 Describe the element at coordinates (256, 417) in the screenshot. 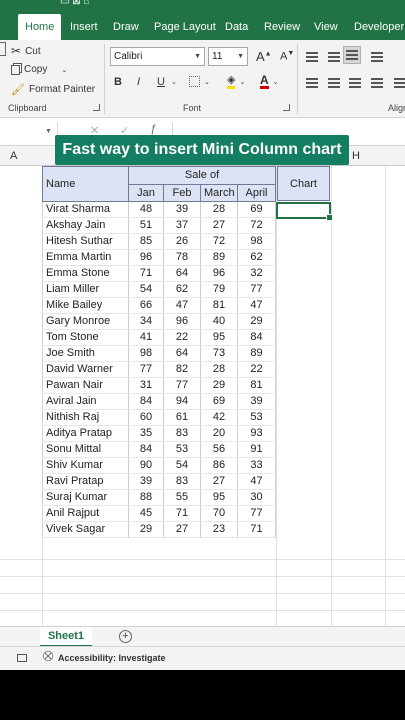

I see `value-cell: 53` at that location.